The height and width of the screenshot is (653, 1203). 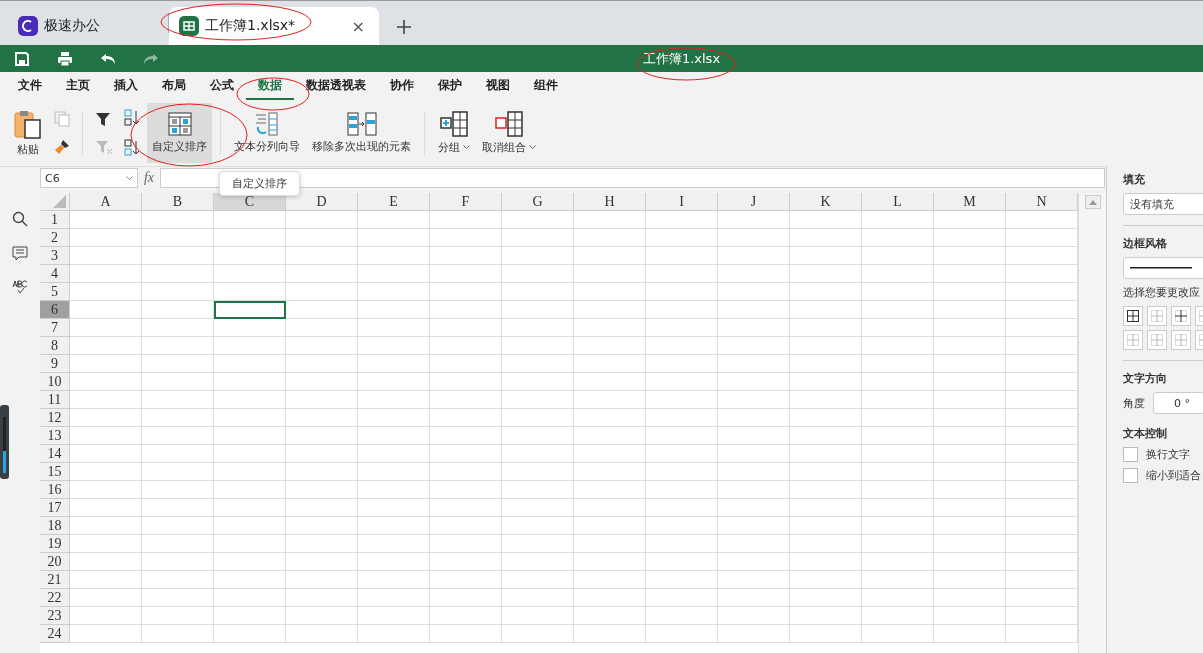 What do you see at coordinates (55, 634) in the screenshot?
I see `row-header: 24` at bounding box center [55, 634].